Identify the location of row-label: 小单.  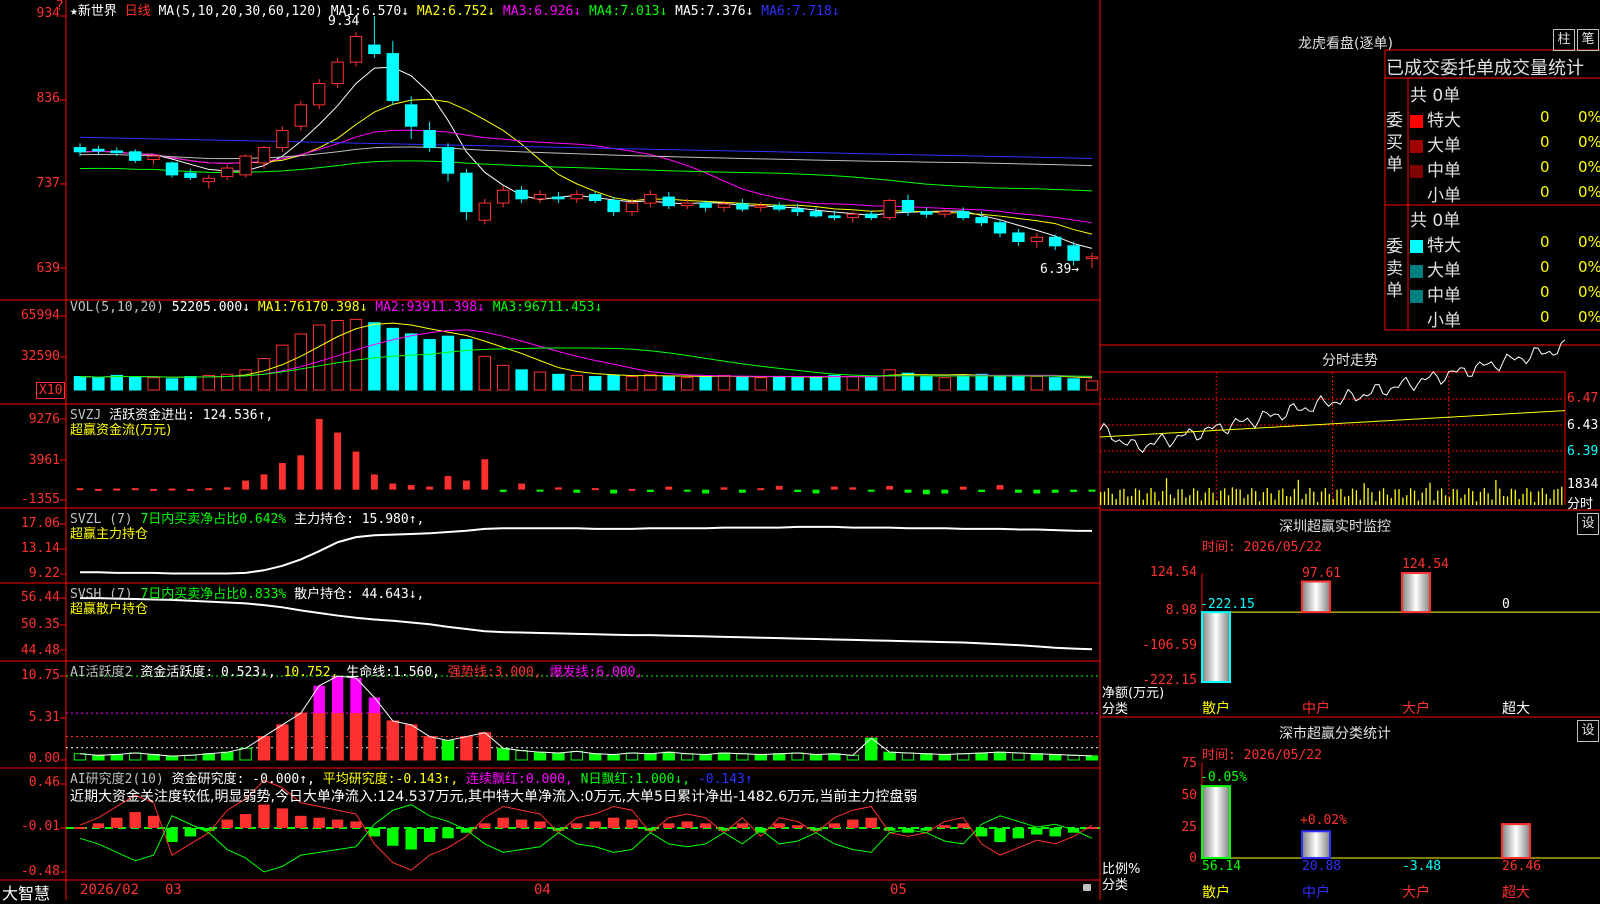
(1444, 321).